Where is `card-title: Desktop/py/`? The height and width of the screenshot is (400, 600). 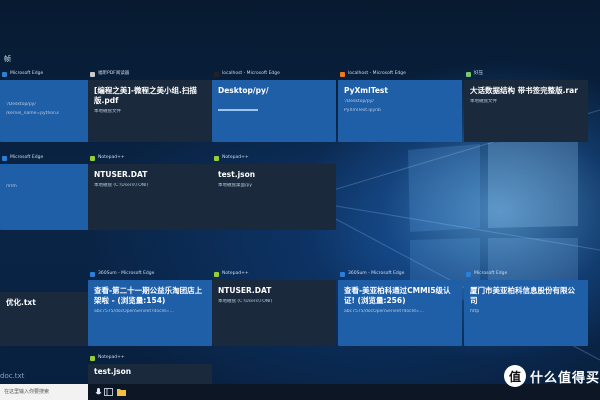
card-title: Desktop/py/ is located at coordinates (243, 90).